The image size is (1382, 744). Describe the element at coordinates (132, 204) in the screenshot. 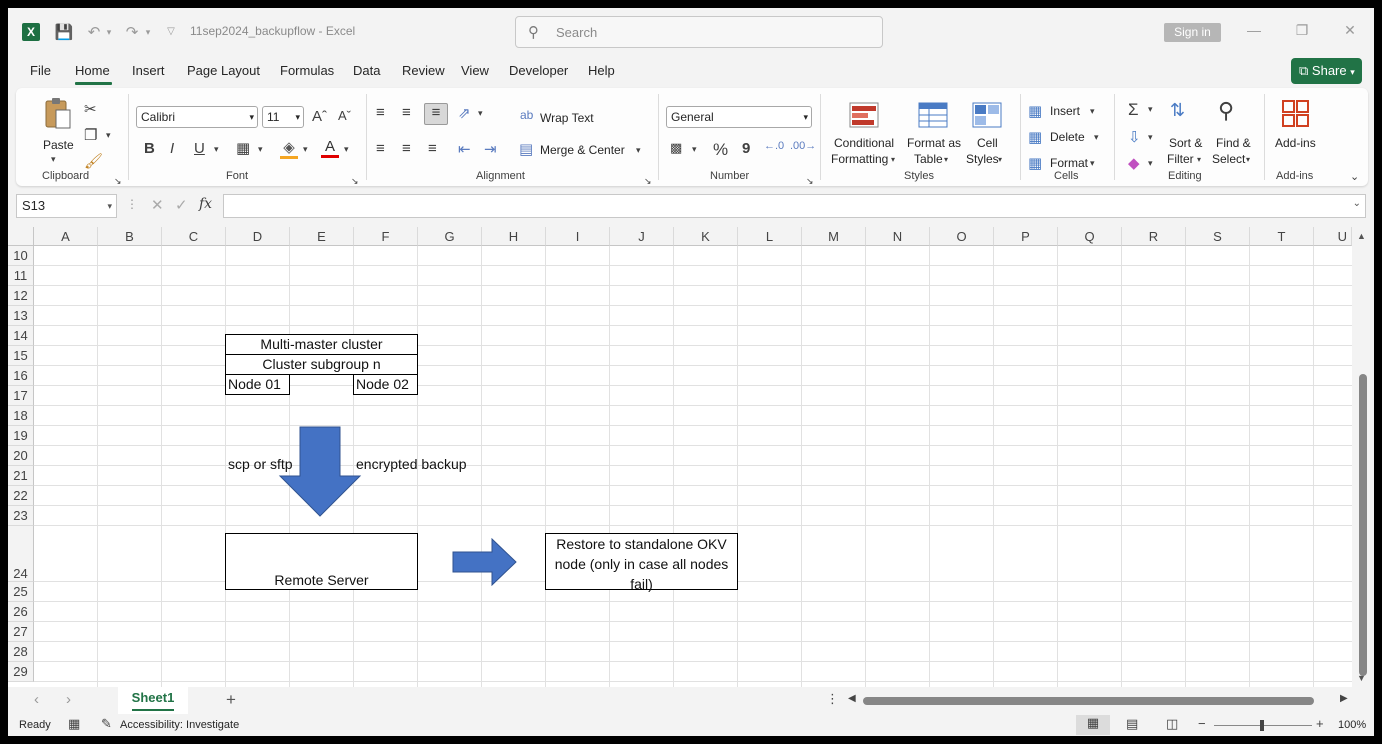

I see `more-icon: ⋮` at that location.